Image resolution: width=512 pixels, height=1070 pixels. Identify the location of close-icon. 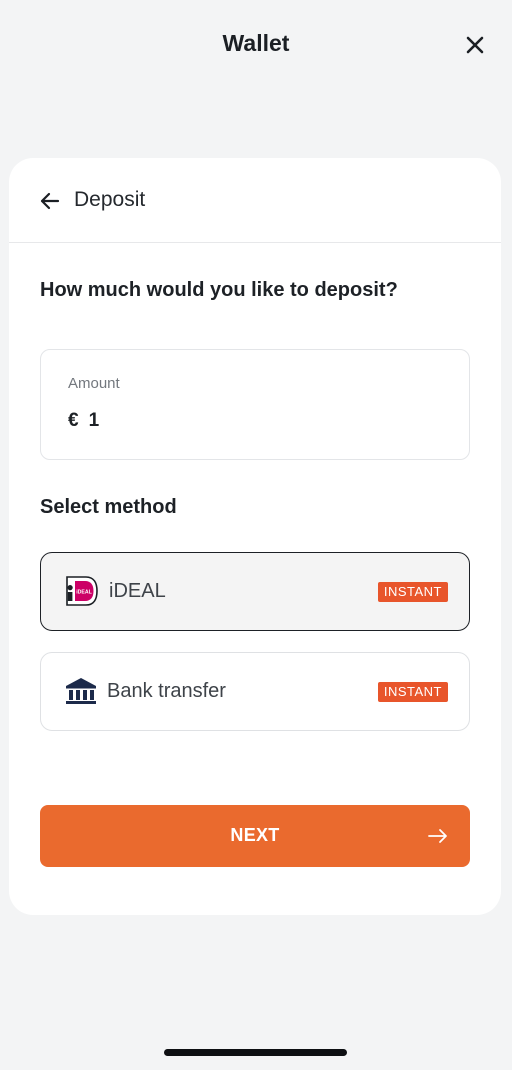
(475, 45).